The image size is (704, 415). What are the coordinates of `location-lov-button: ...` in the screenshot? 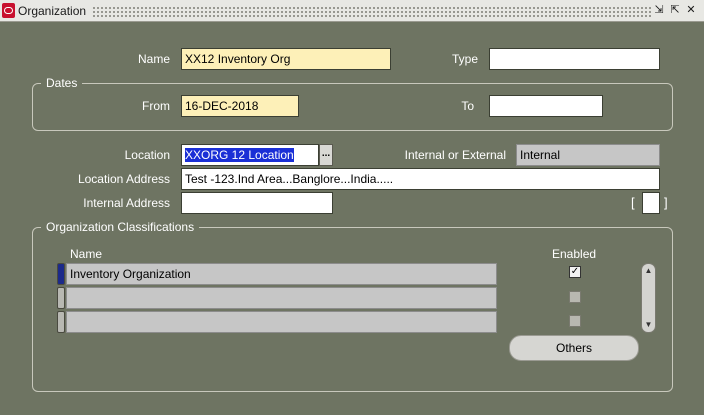 It's located at (326, 155).